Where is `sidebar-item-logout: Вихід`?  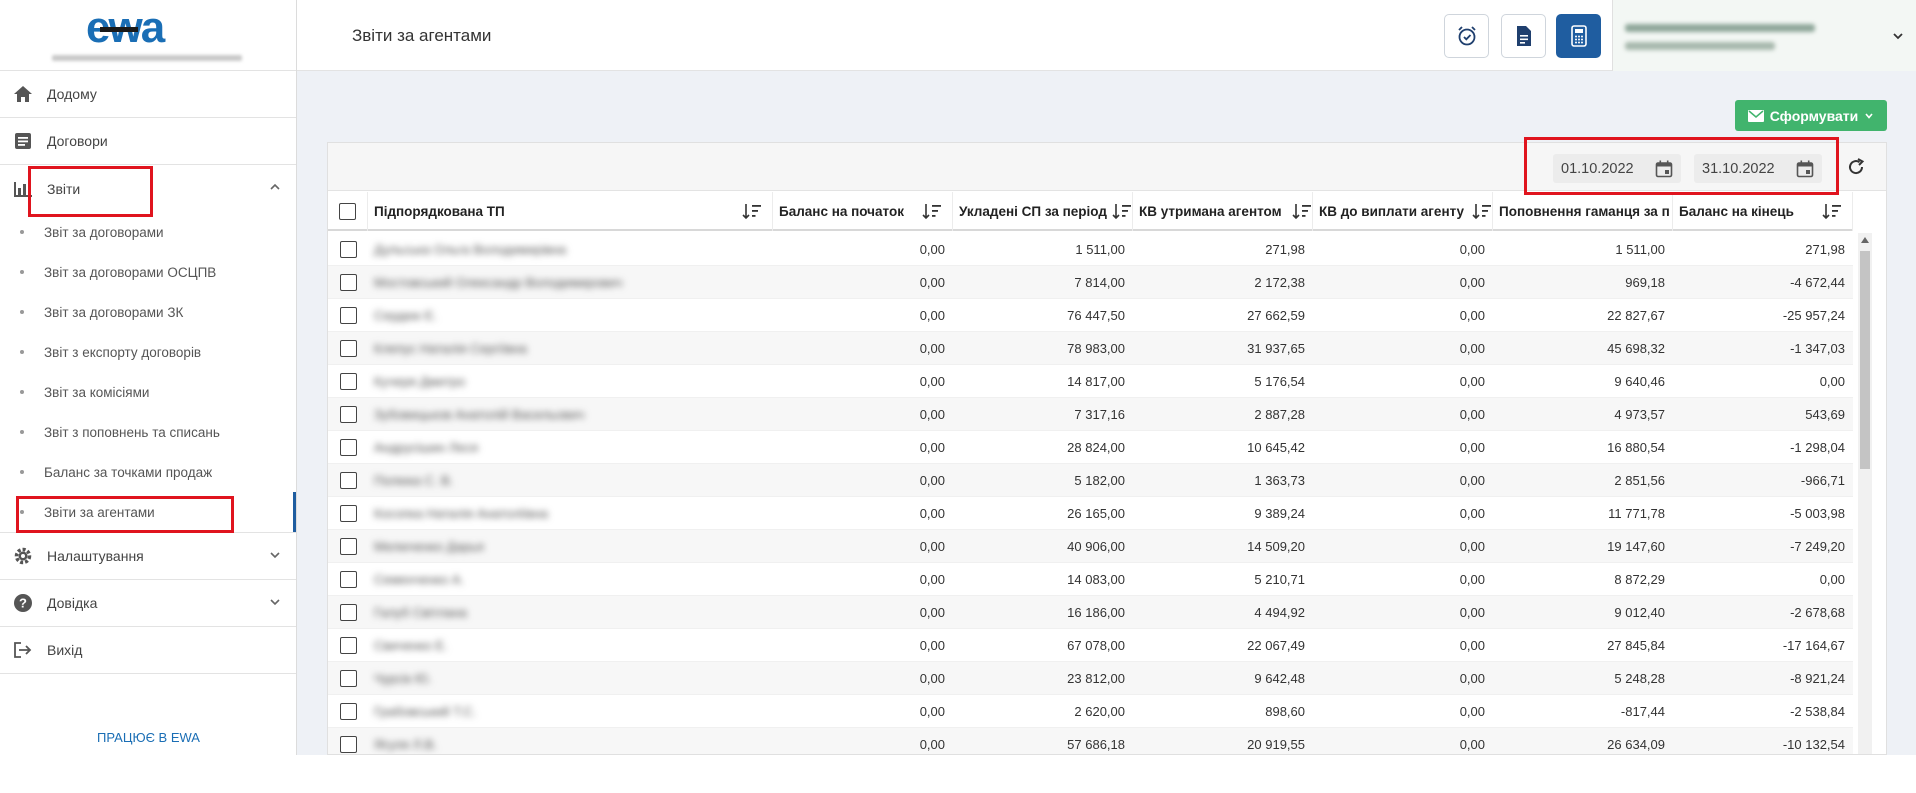
sidebar-item-logout: Вихід is located at coordinates (148, 650).